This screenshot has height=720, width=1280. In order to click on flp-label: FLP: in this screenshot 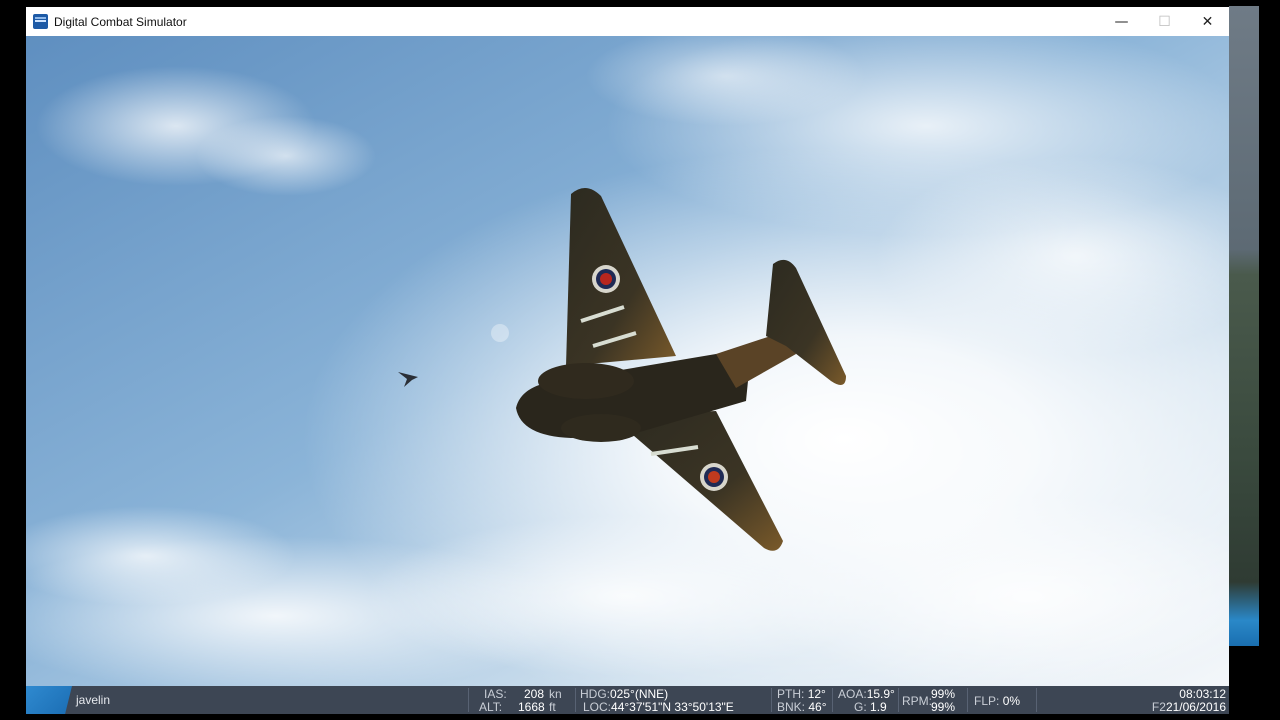, I will do `click(987, 701)`.